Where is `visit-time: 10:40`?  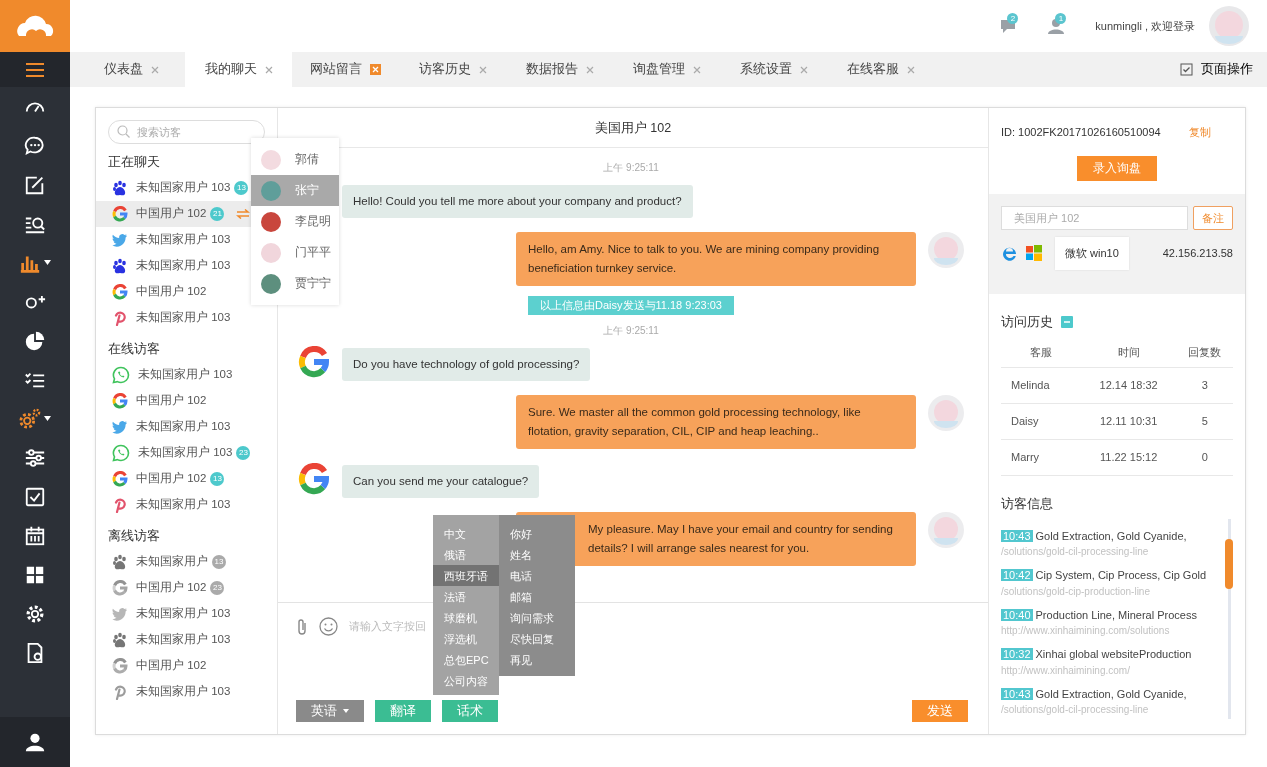 visit-time: 10:40 is located at coordinates (1017, 614).